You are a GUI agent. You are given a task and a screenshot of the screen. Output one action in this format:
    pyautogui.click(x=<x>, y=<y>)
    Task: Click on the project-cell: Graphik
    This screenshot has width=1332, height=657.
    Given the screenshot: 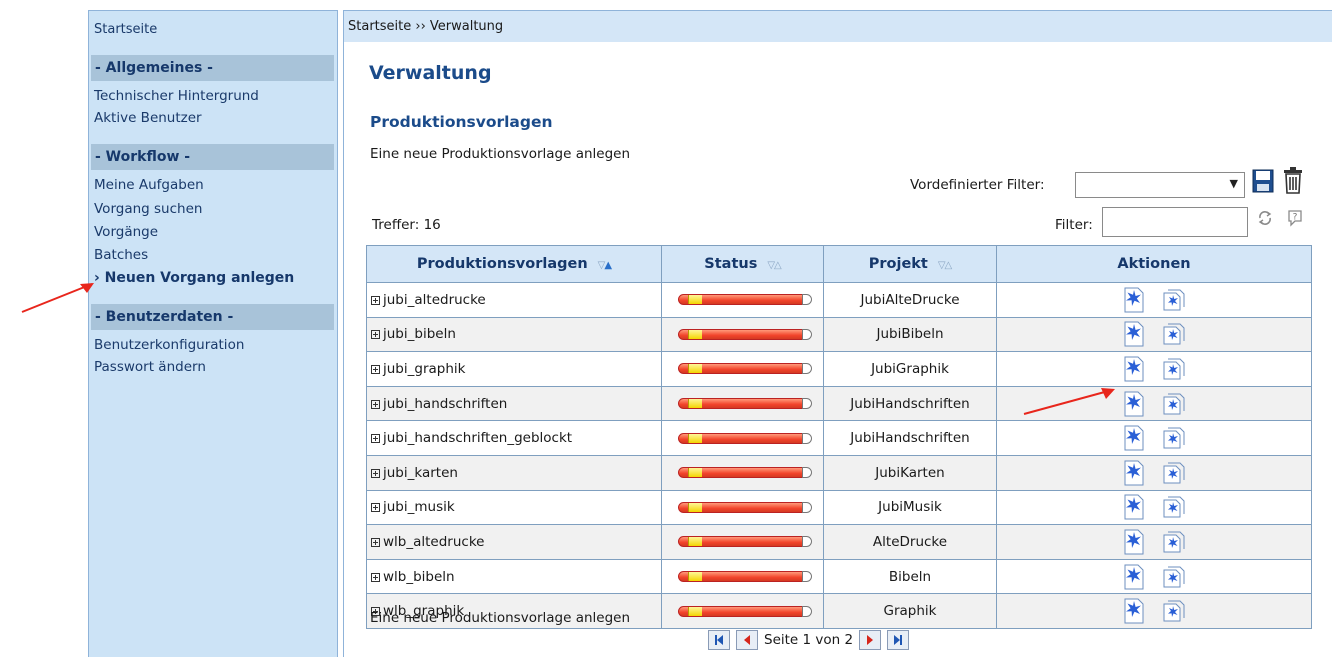 What is the action you would take?
    pyautogui.click(x=910, y=611)
    